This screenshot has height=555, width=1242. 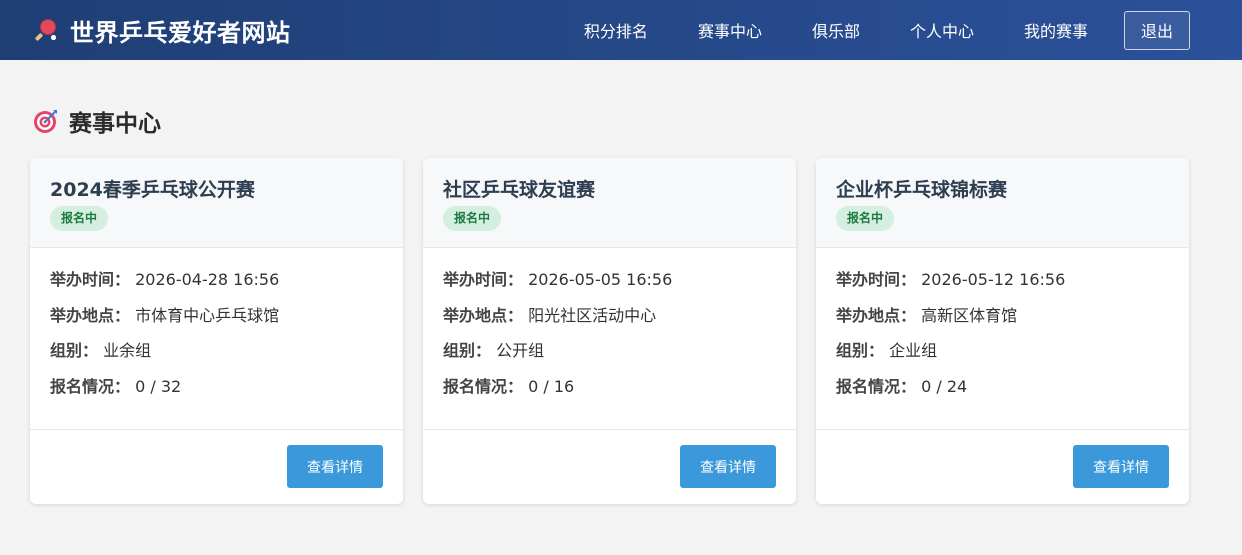 I want to click on nav-links: 积分排名 赛事中心 俱乐部 个人中心 我的赛事 退出, so click(x=874, y=30).